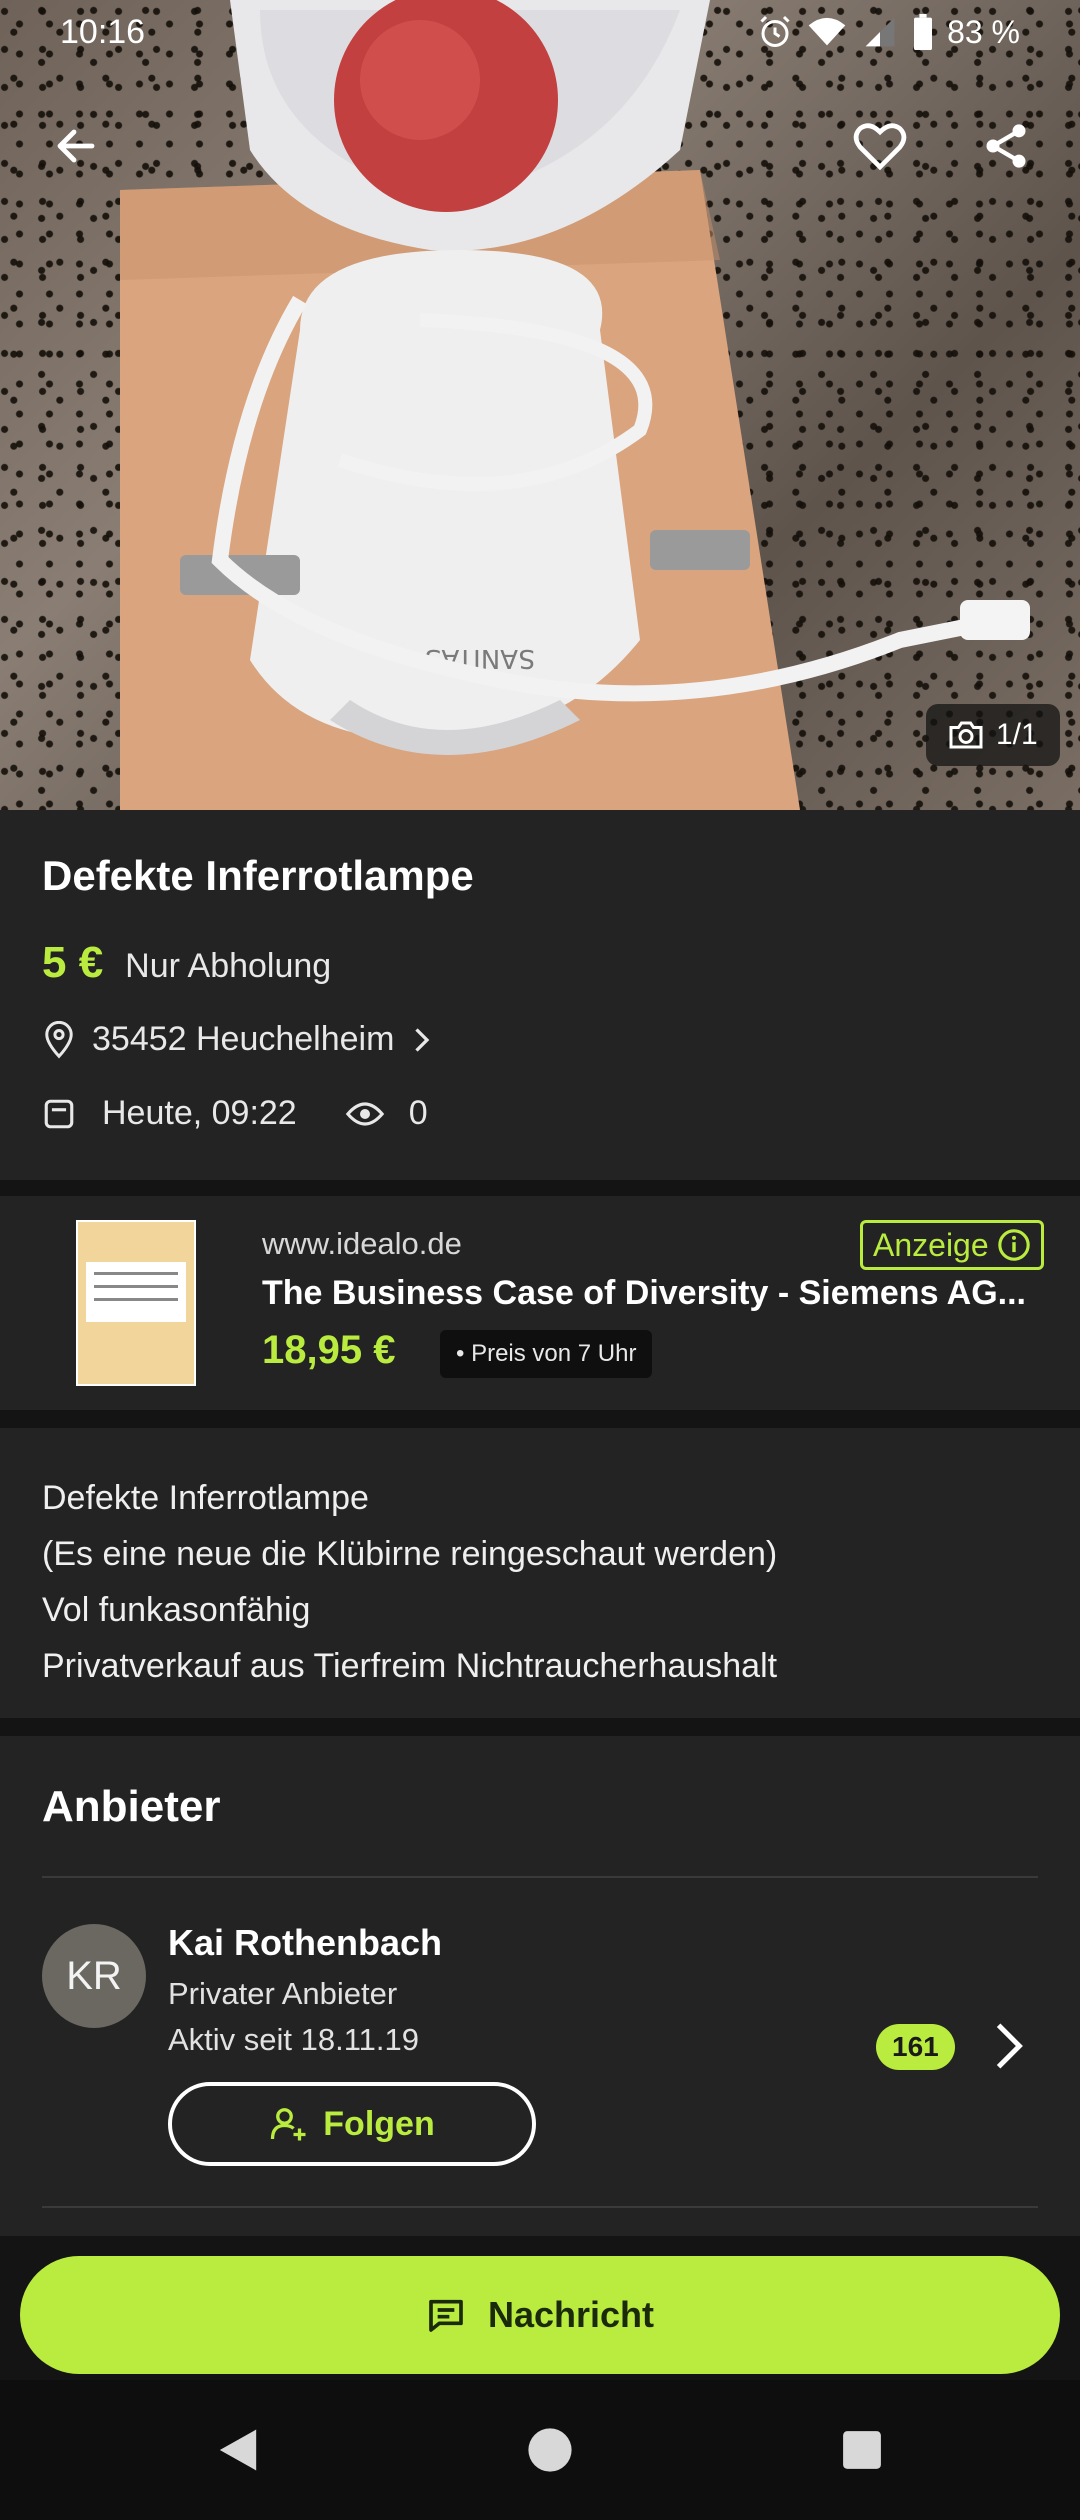 Image resolution: width=1080 pixels, height=2520 pixels. What do you see at coordinates (915, 2047) in the screenshot?
I see `rating-badge: 161` at bounding box center [915, 2047].